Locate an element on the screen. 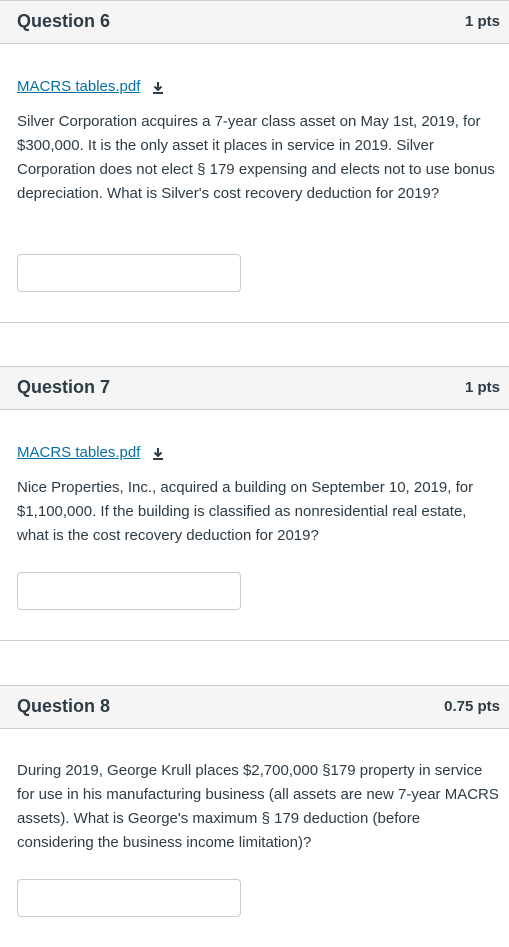 The height and width of the screenshot is (947, 509). question-title: Question 8 is located at coordinates (64, 706).